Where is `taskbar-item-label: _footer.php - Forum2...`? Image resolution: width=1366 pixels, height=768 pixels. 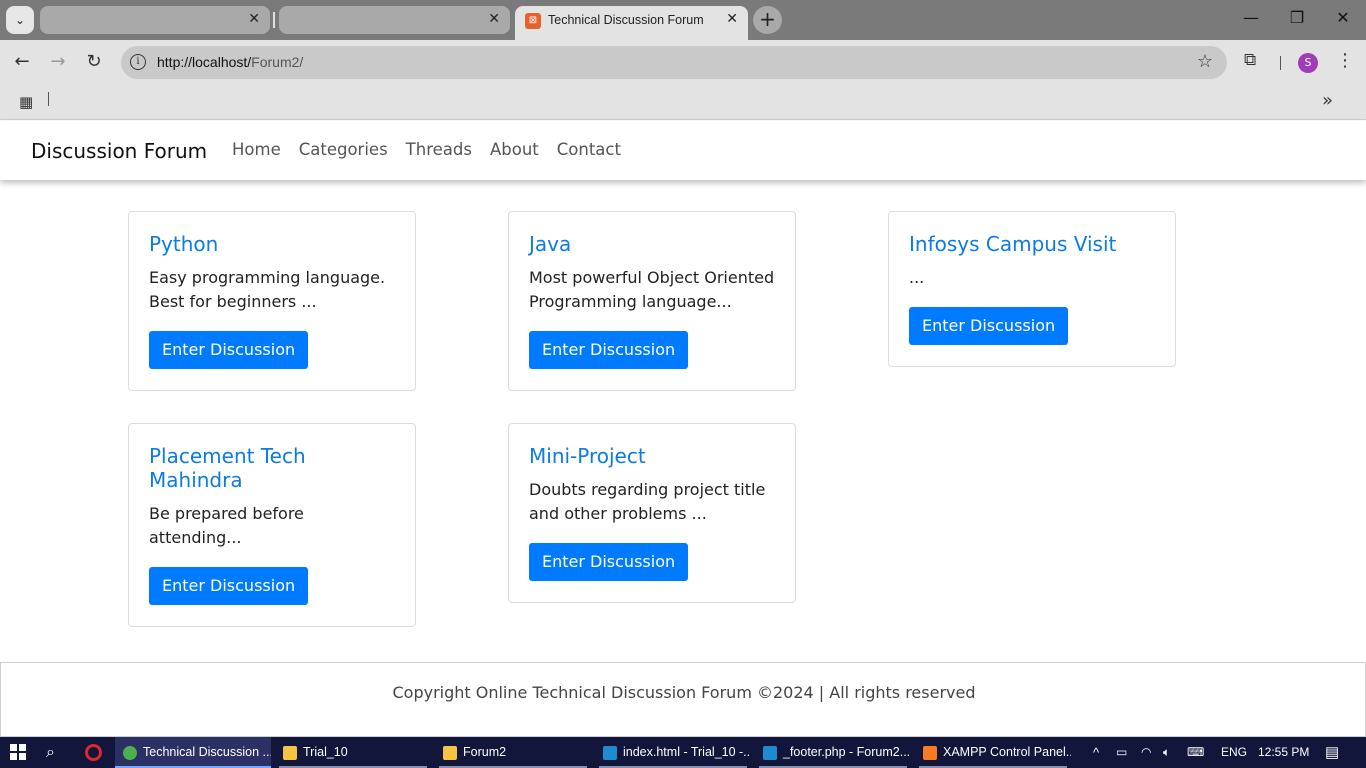 taskbar-item-label: _footer.php - Forum2... is located at coordinates (847, 752).